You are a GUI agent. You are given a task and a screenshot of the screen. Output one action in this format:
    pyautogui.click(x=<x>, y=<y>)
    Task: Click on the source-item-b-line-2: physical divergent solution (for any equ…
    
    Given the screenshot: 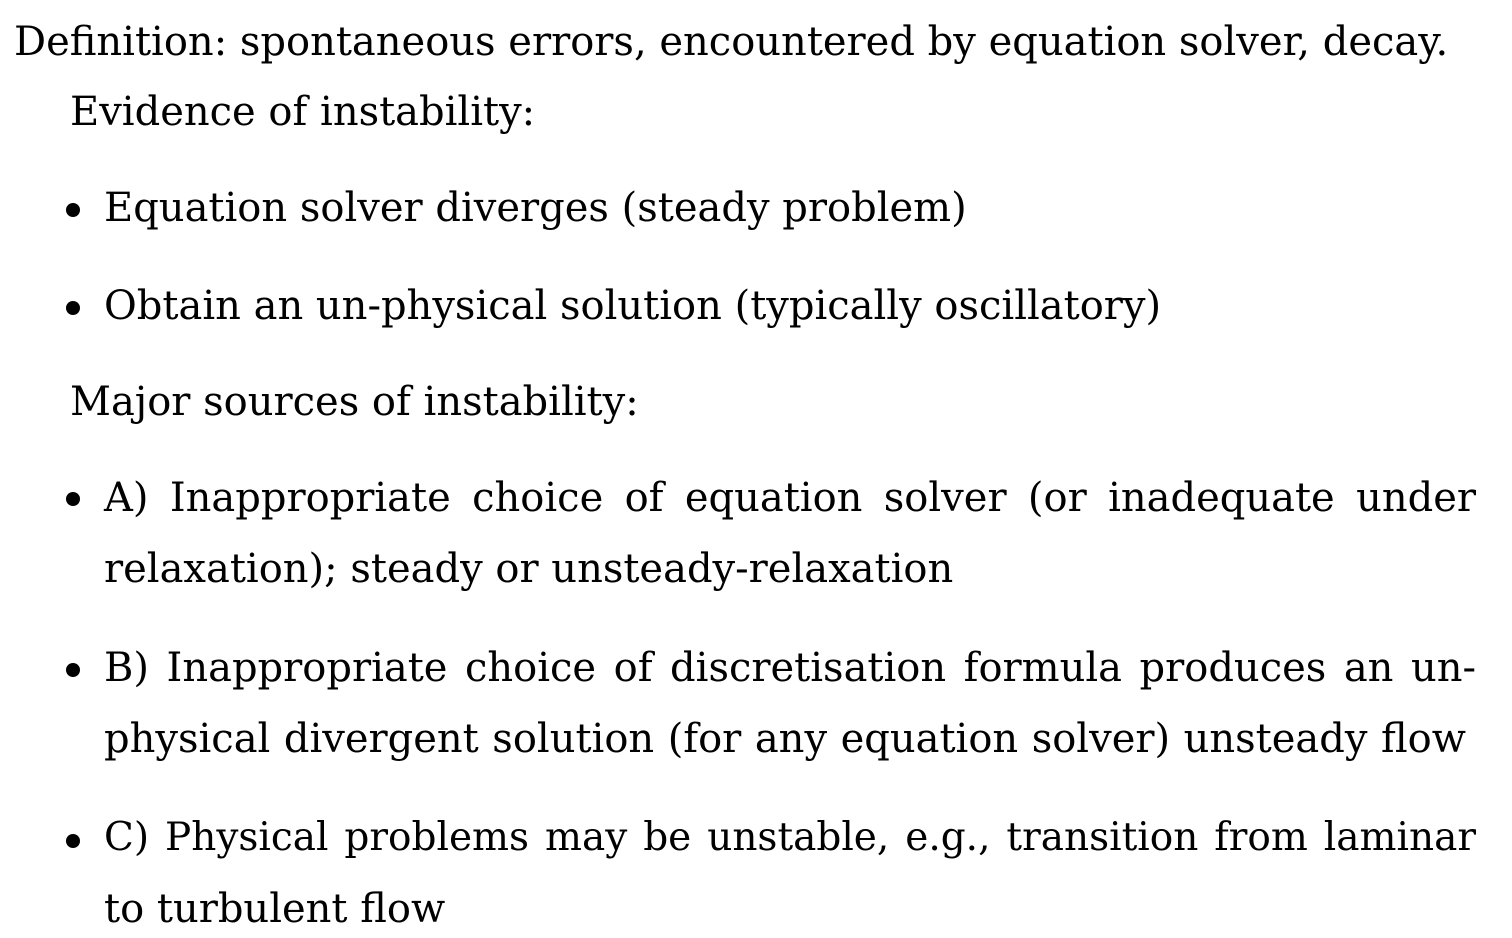 What is the action you would take?
    pyautogui.click(x=785, y=739)
    